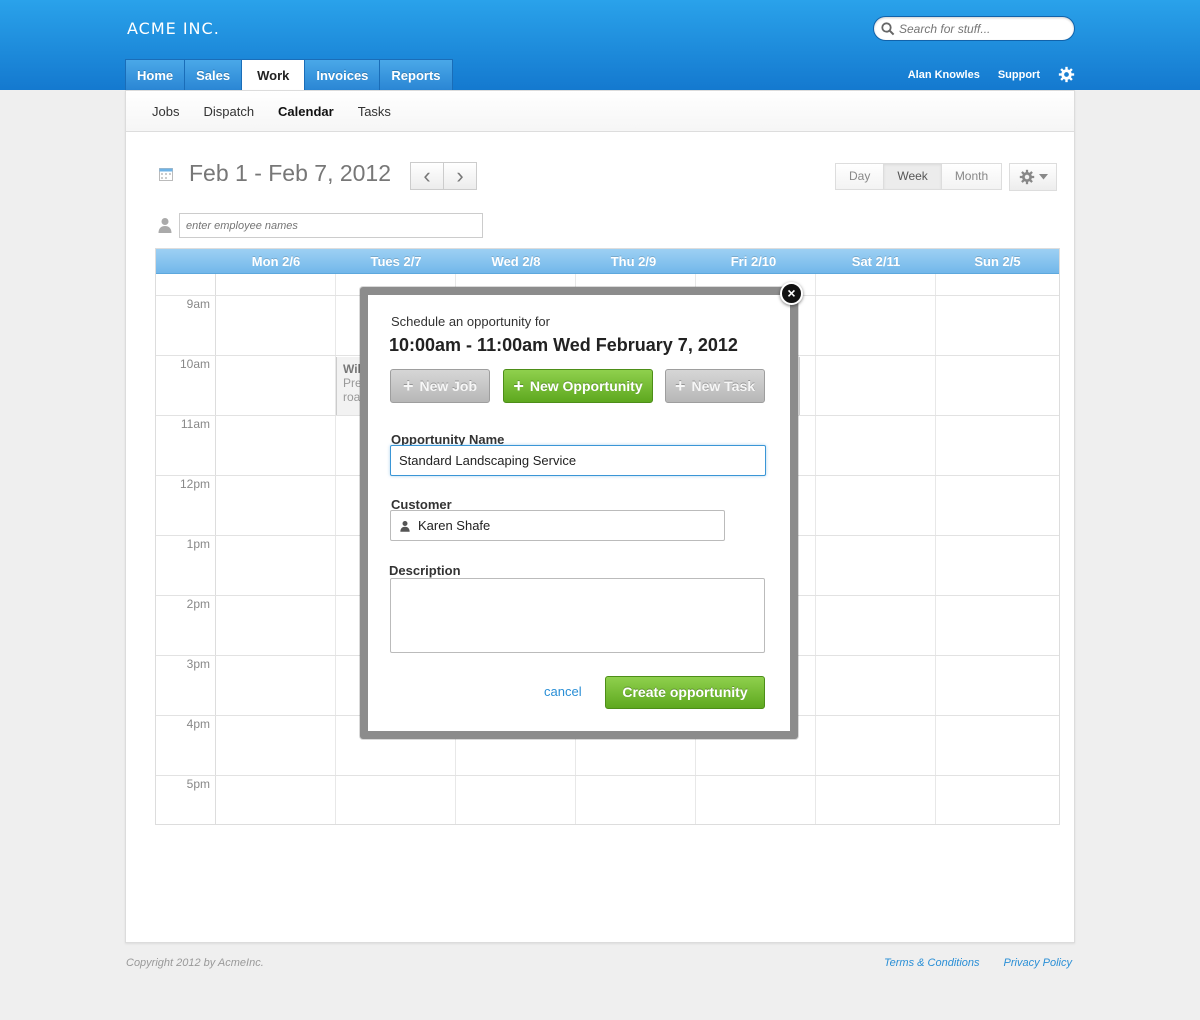 This screenshot has height=1020, width=1200. Describe the element at coordinates (516, 261) in the screenshot. I see `day-header: Wed 2/8` at that location.